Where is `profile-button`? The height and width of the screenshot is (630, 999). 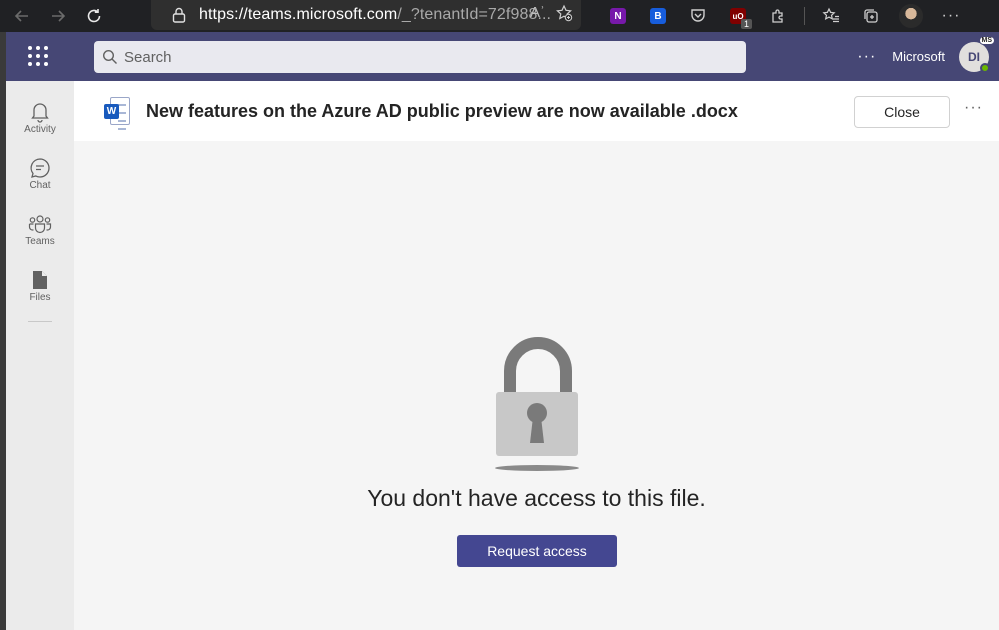
profile-button is located at coordinates (911, 16).